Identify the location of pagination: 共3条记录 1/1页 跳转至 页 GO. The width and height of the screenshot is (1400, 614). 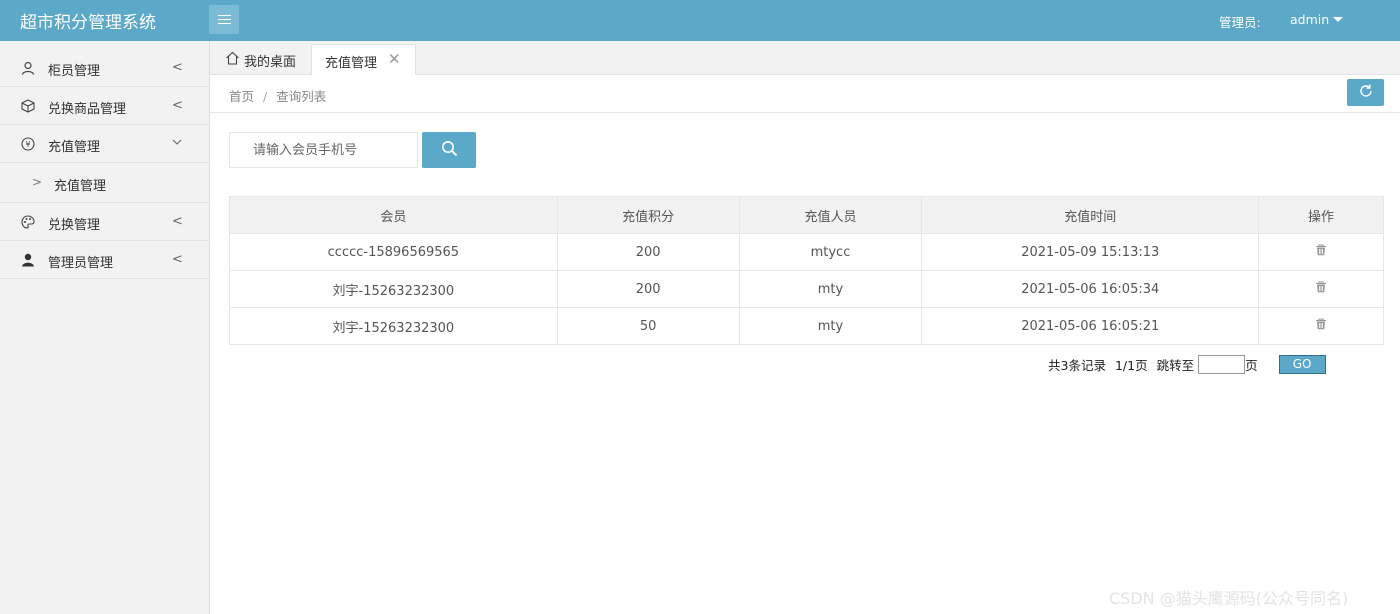
(1187, 364).